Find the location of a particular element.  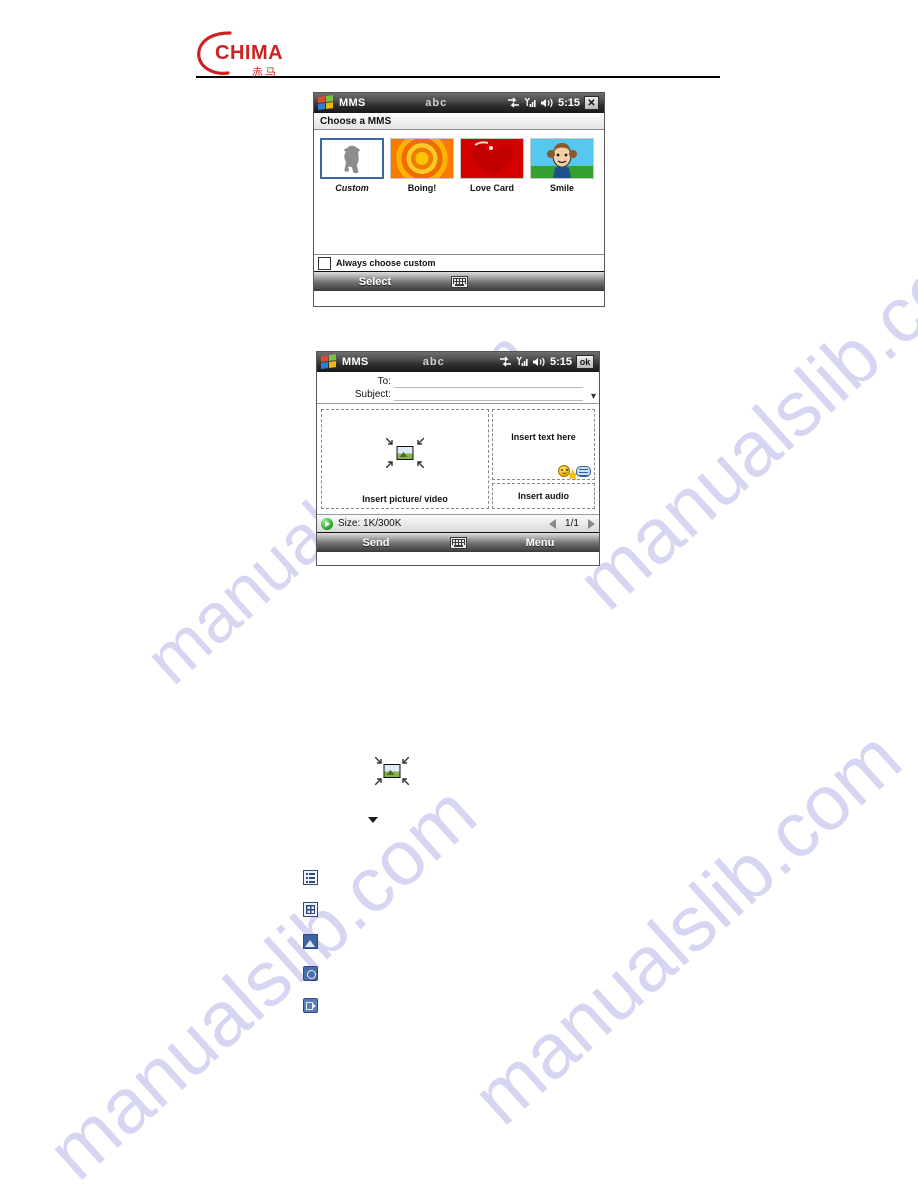

to-field-row: To: is located at coordinates (458, 381).